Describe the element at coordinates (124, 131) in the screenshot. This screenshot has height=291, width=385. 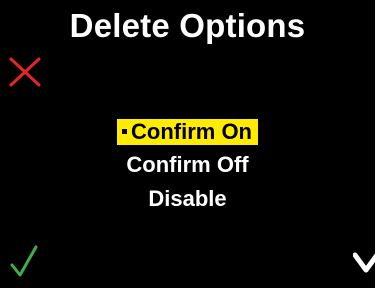
I see `selection-bullet-icon` at that location.